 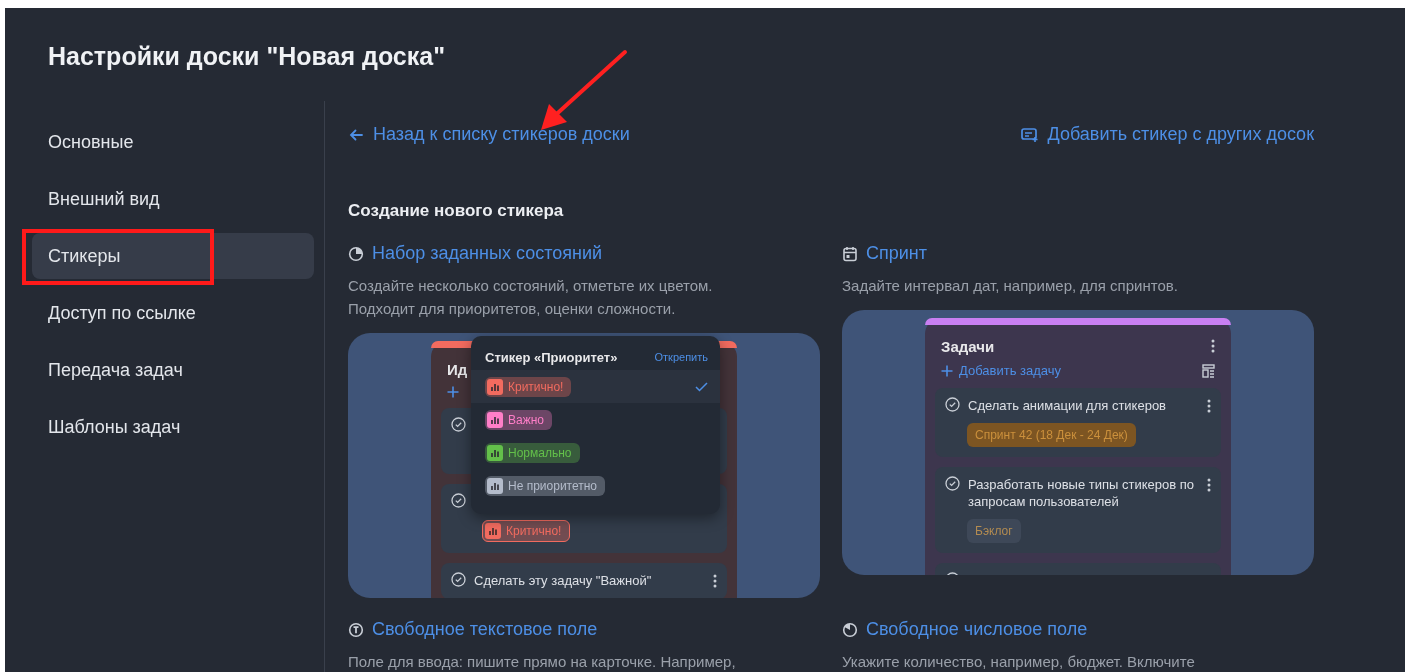 I want to click on sticker-tag: Спринт 42 (18 Дек - 24 Дек), so click(x=1051, y=435).